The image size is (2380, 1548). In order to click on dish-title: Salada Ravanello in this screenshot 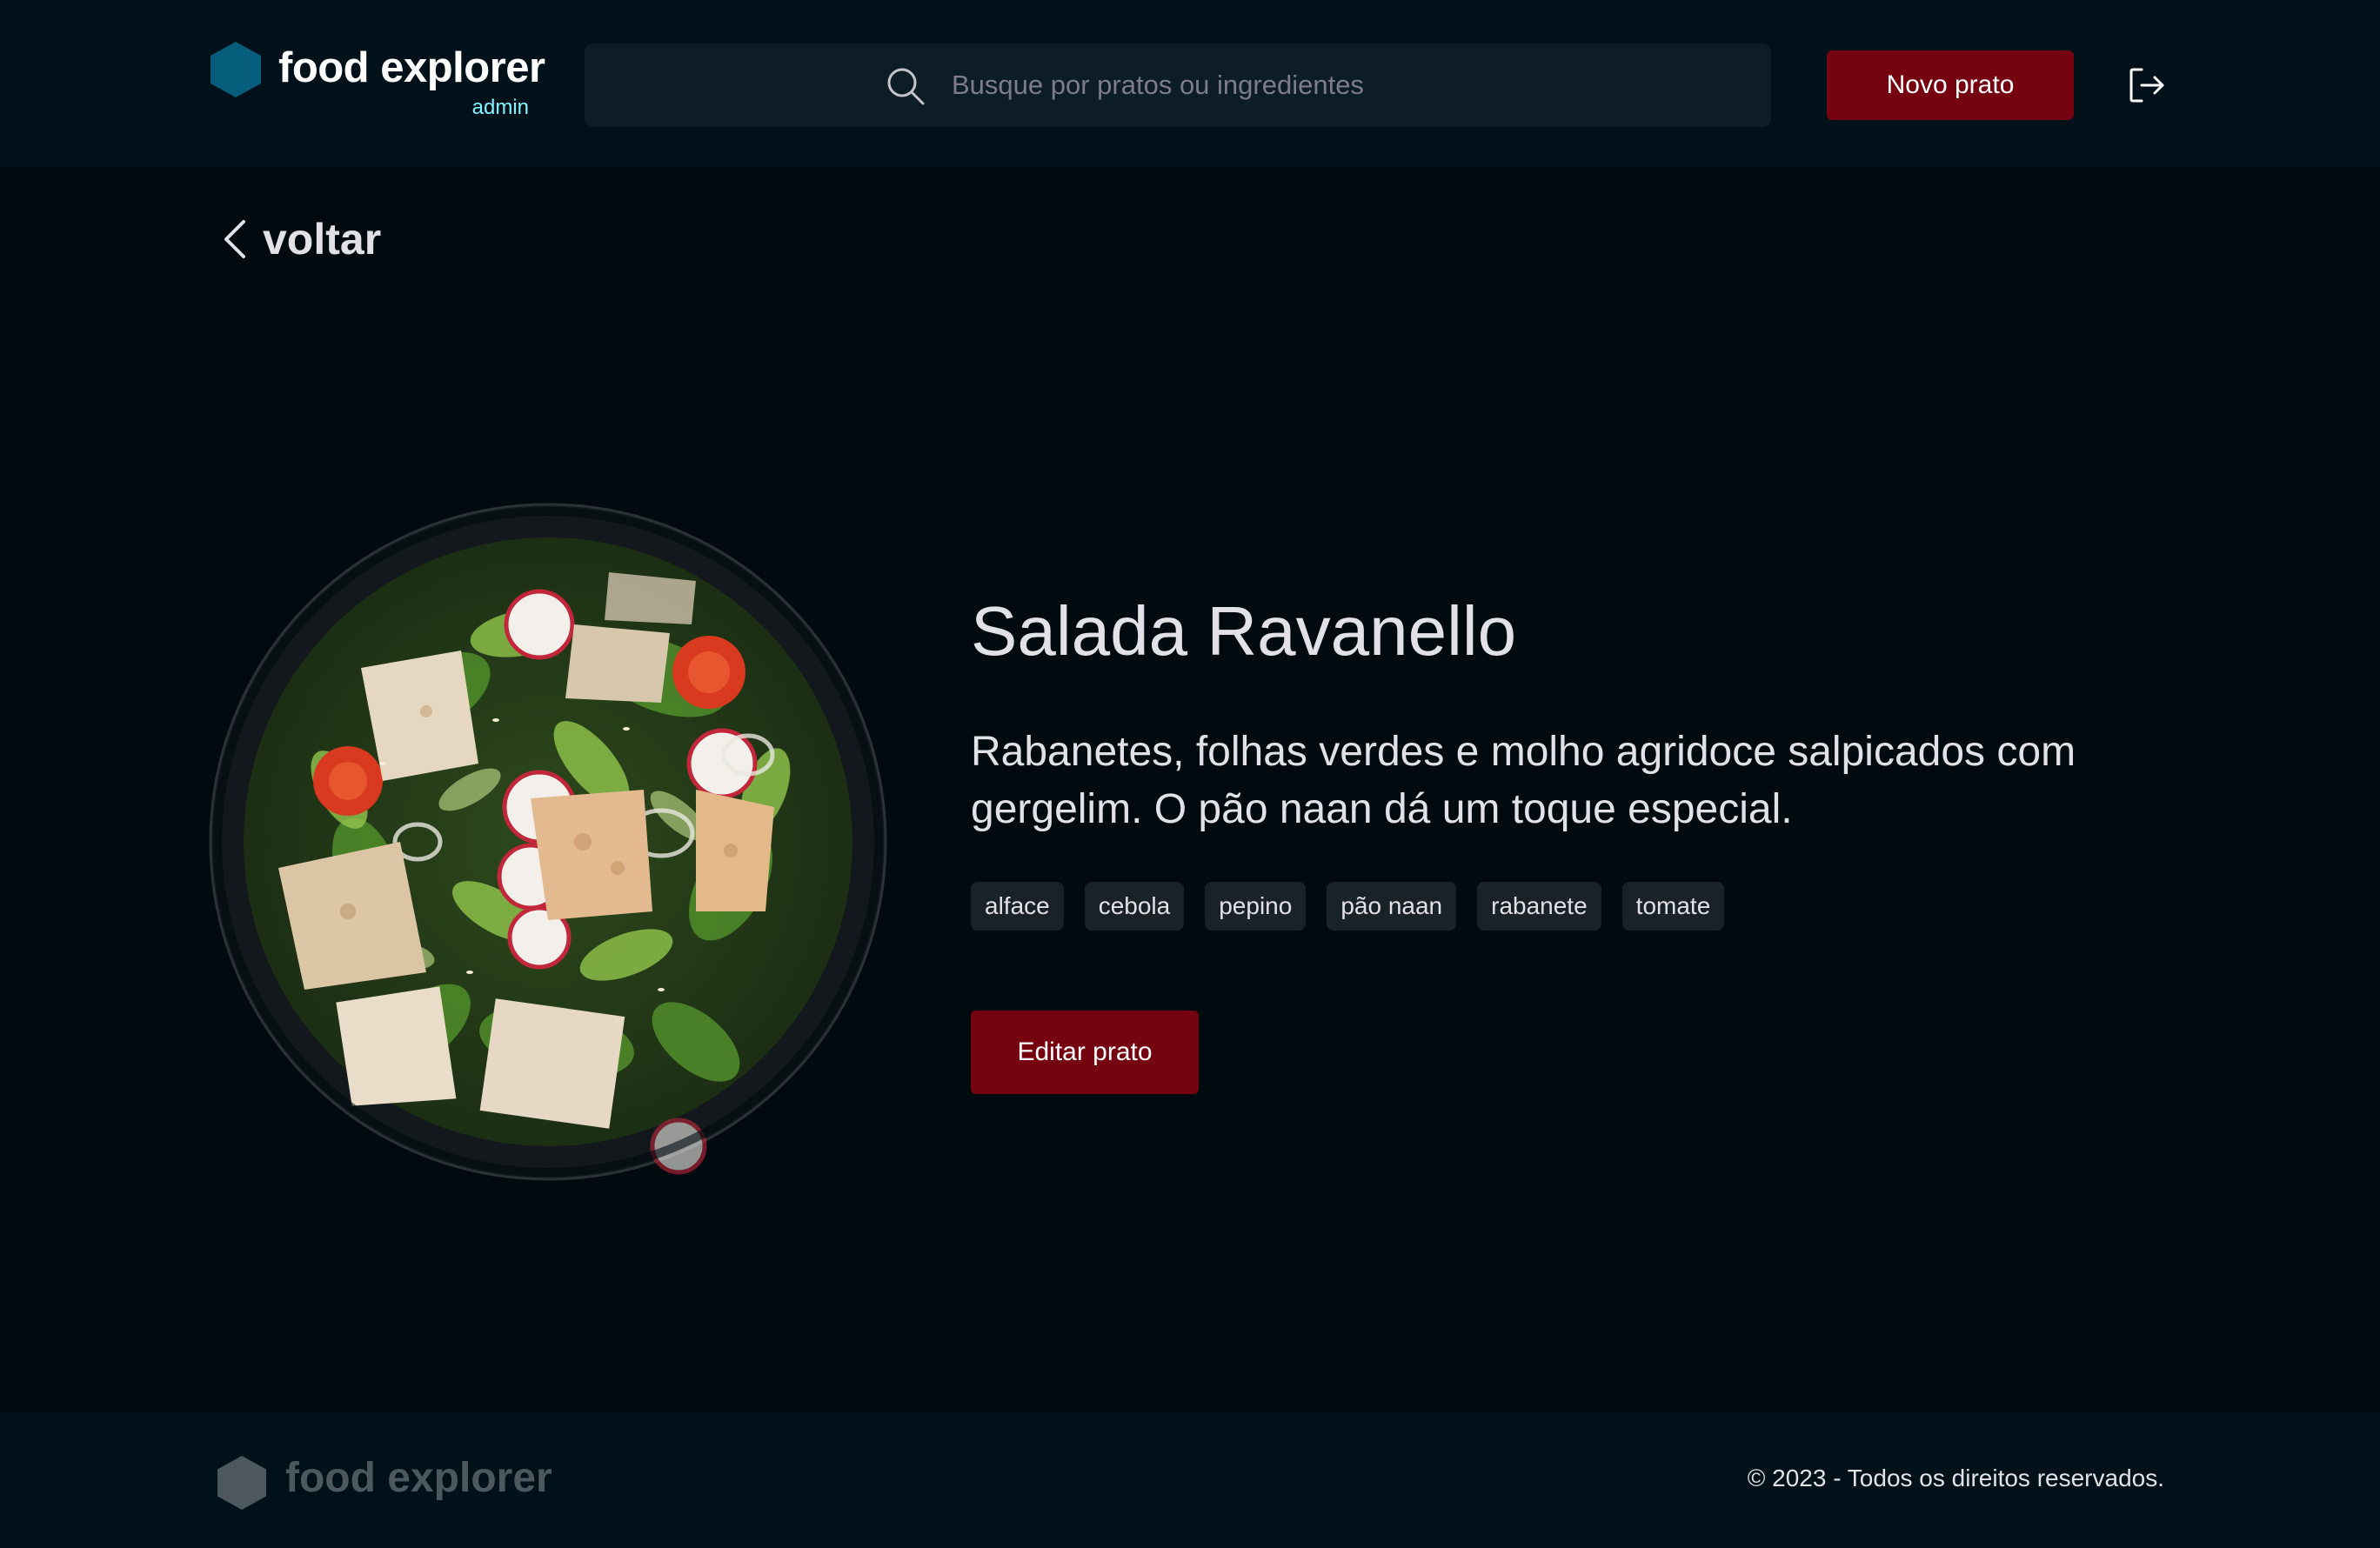, I will do `click(1244, 631)`.